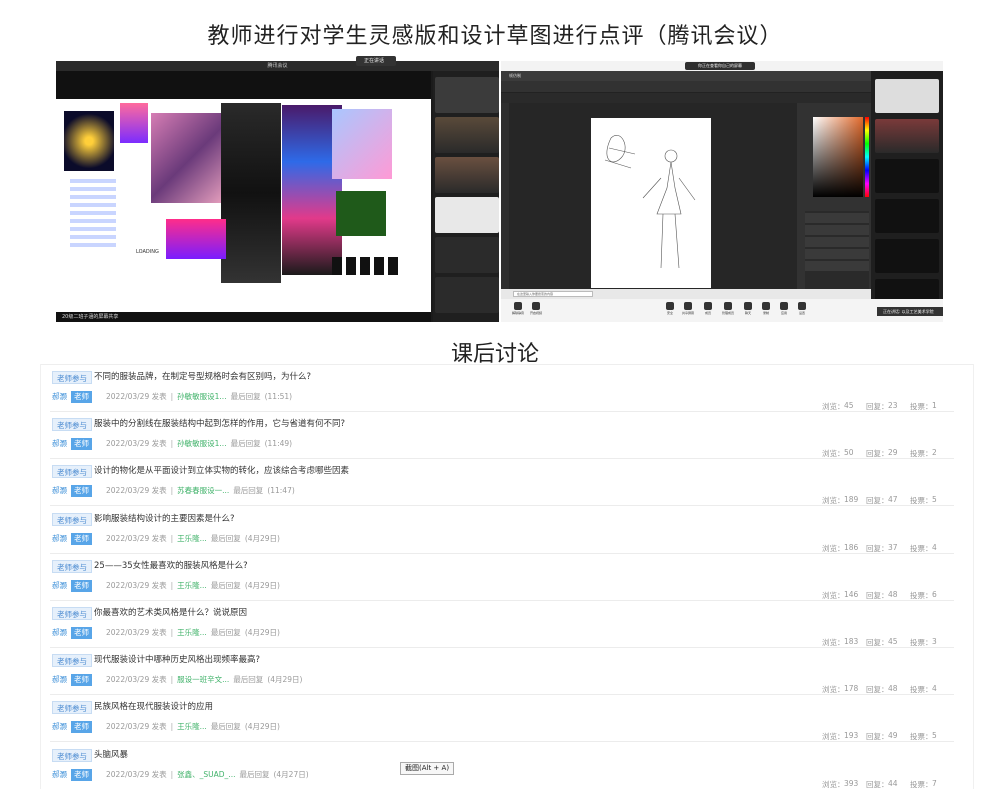  What do you see at coordinates (111, 755) in the screenshot?
I see `thread-title: 头脑风暴` at bounding box center [111, 755].